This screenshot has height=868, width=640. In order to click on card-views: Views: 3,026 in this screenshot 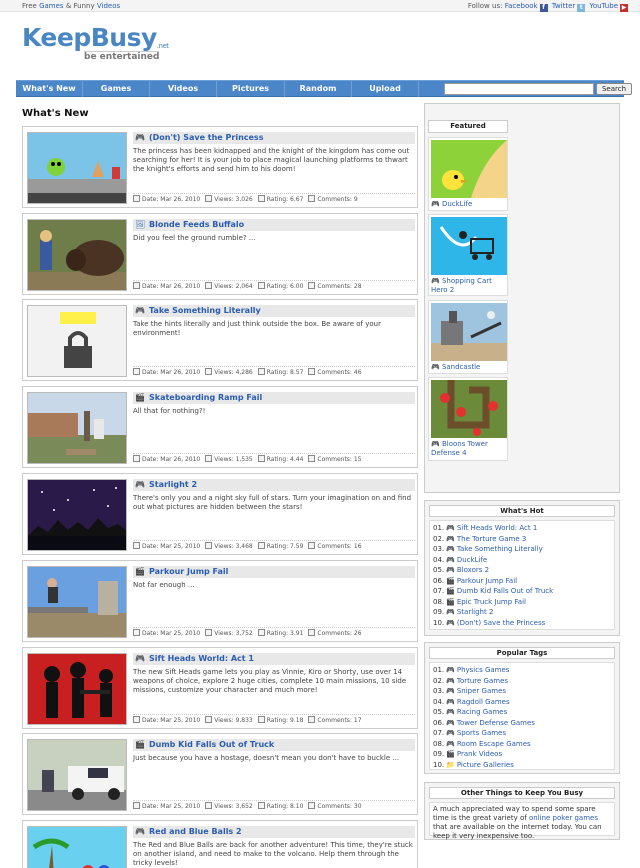, I will do `click(229, 200)`.